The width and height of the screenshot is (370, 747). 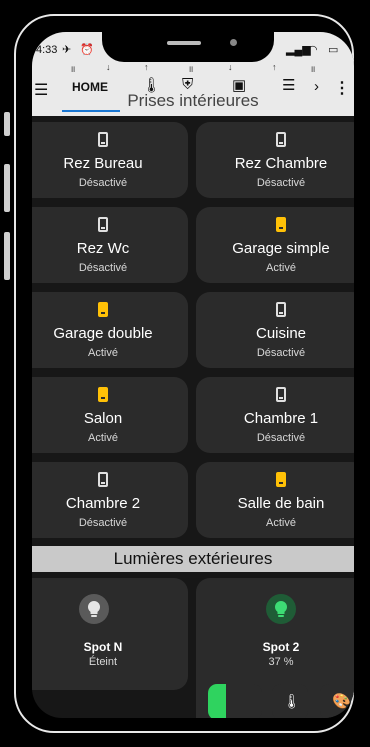 I want to click on tab-down-icon-2: ↓, so click(x=230, y=67).